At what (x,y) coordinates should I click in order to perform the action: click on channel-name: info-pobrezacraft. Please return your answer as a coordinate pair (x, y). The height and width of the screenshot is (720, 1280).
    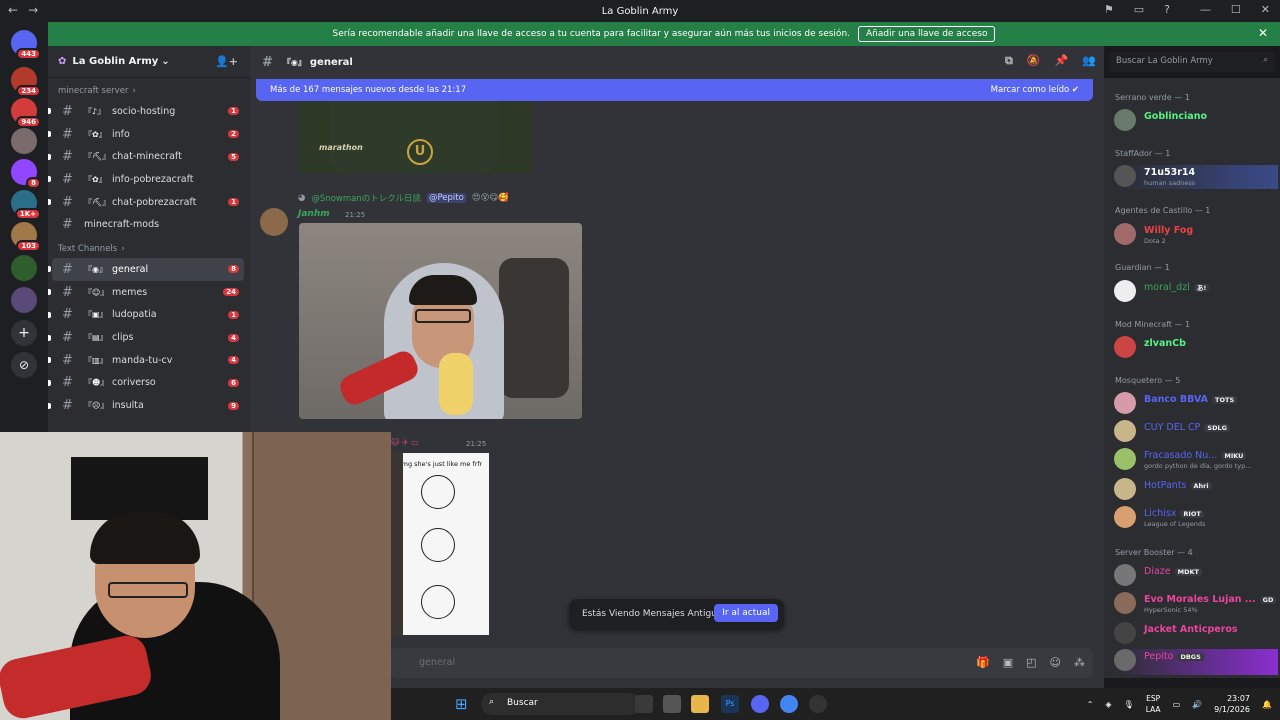
    Looking at the image, I should click on (153, 179).